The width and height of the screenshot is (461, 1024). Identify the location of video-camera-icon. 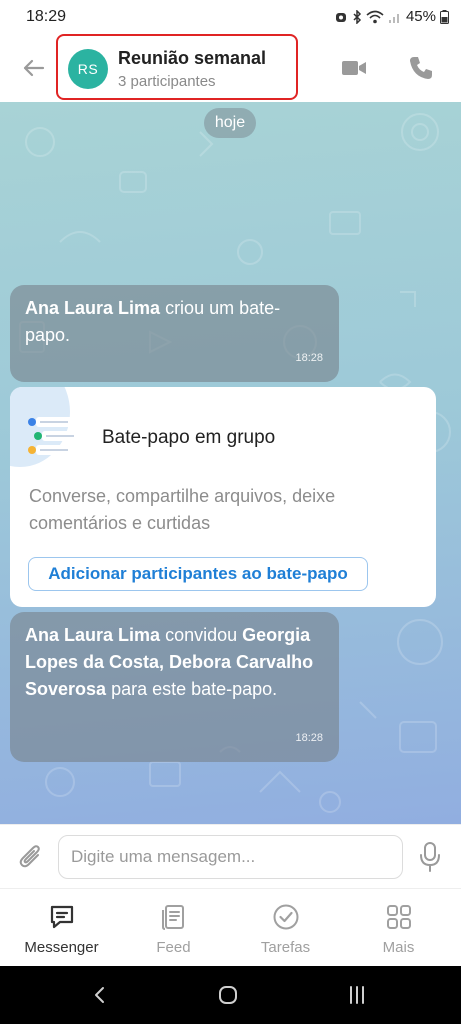
(354, 68).